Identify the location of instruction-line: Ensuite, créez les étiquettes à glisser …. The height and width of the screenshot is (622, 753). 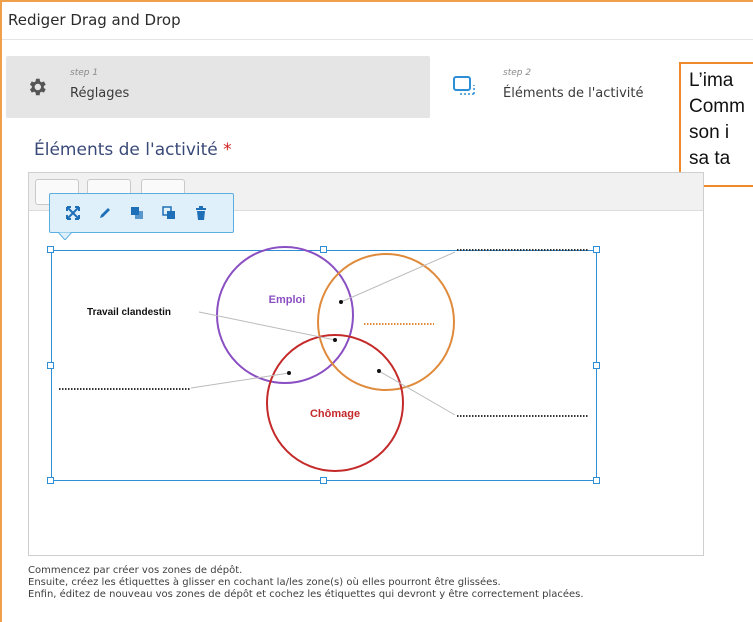
(264, 582).